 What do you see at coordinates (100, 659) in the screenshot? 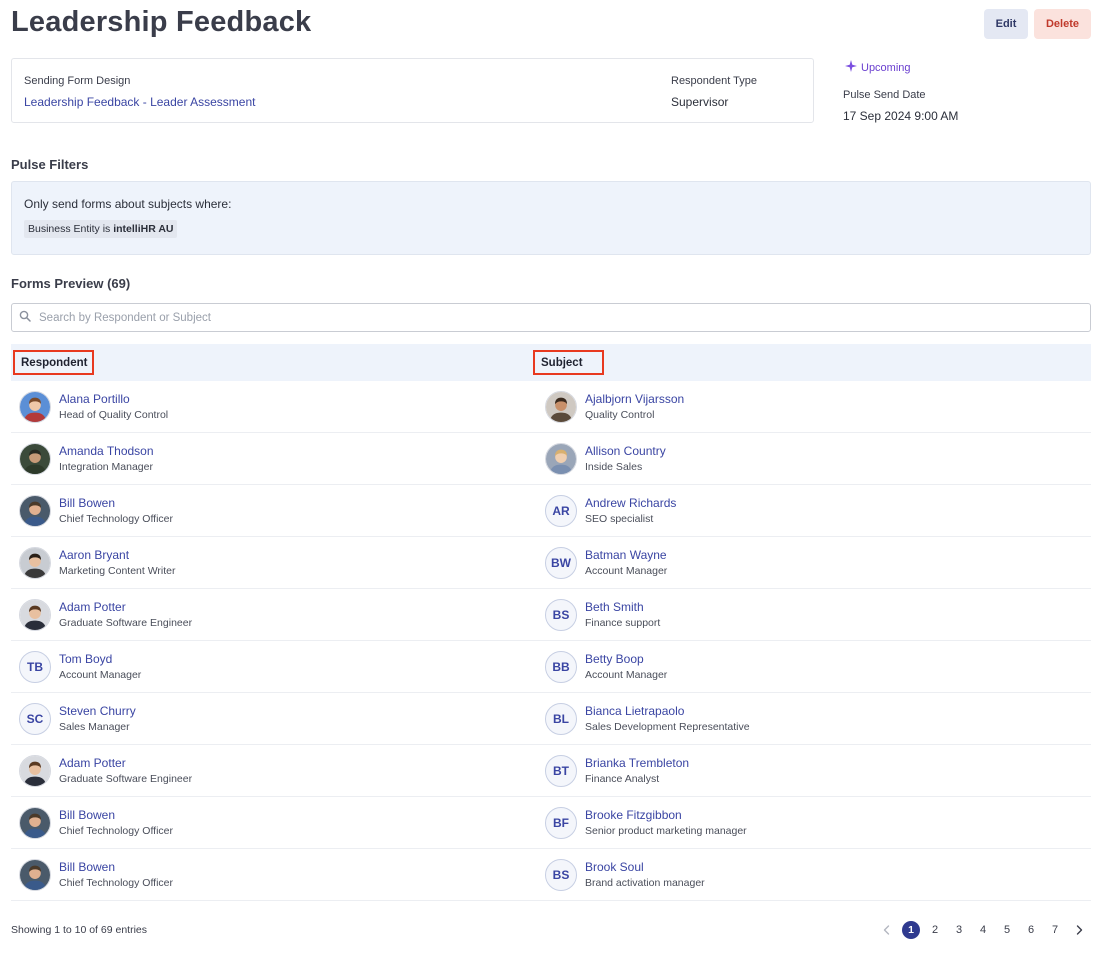
I see `respondent-name-link: Tom Boyd` at bounding box center [100, 659].